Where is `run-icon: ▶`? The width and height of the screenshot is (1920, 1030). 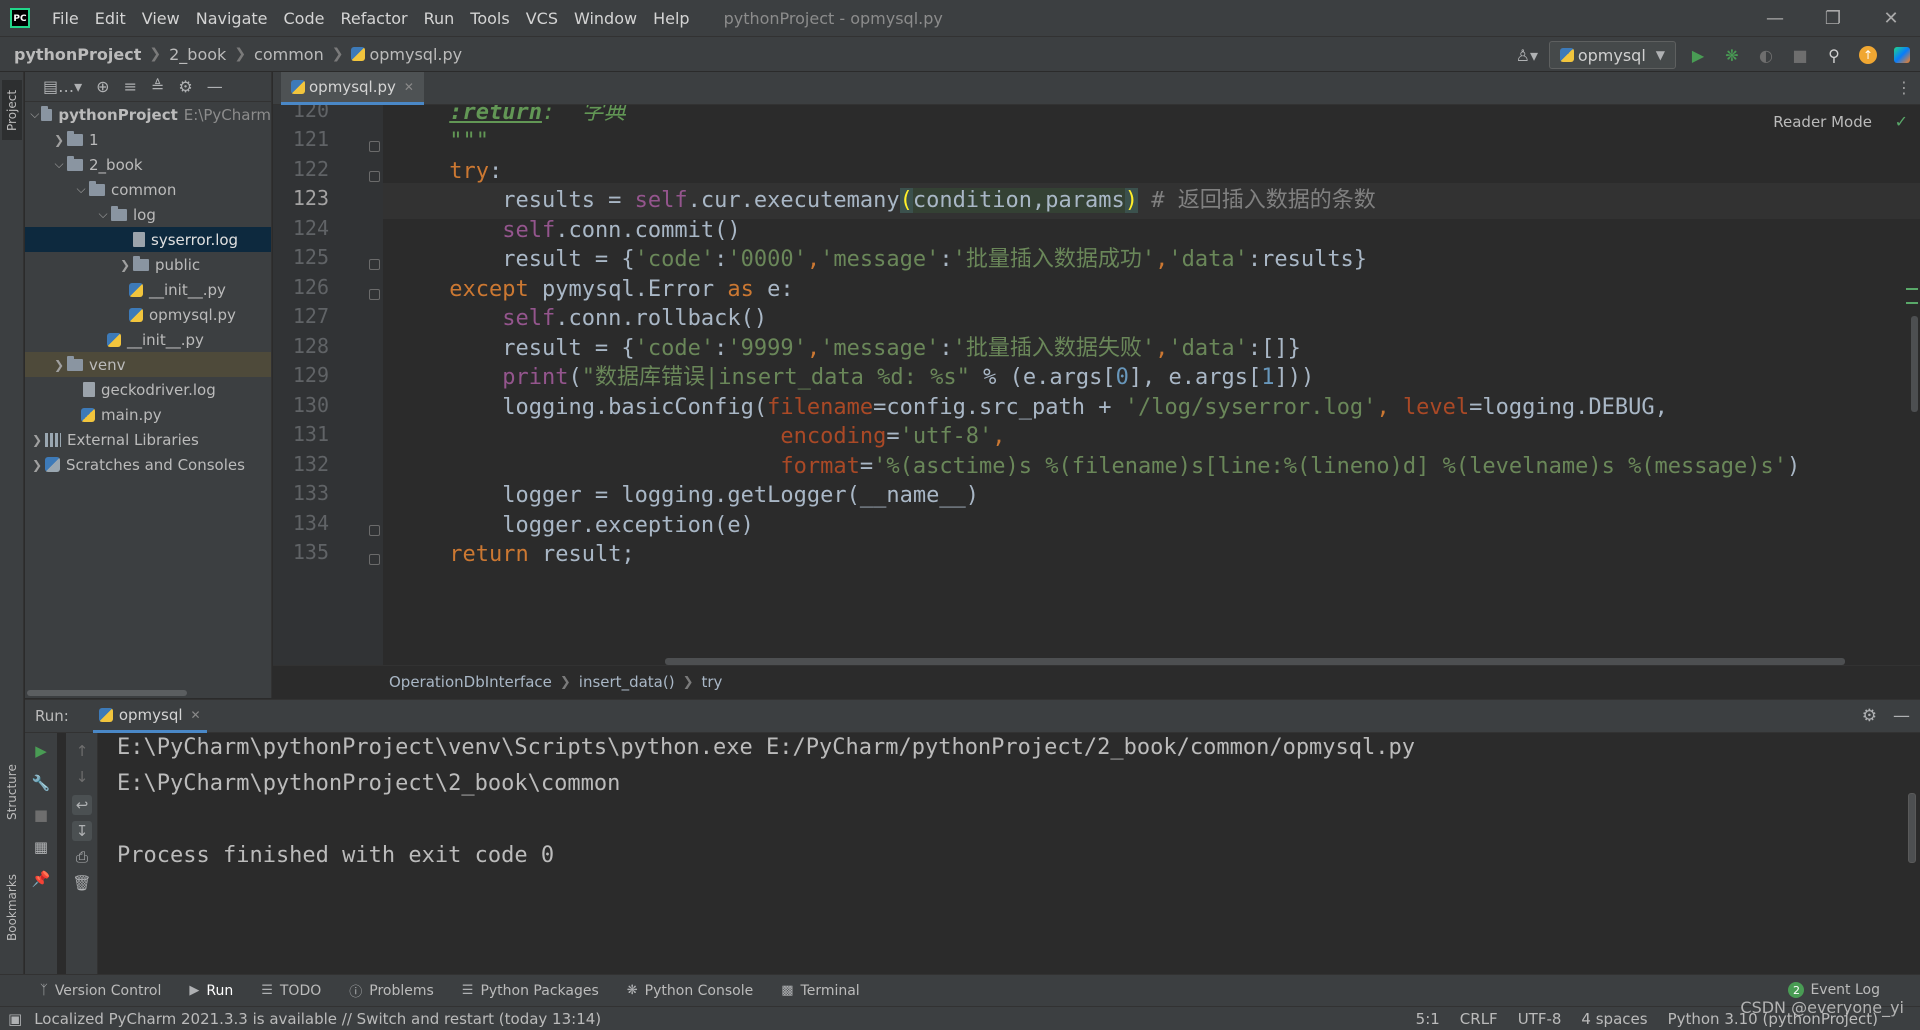 run-icon: ▶ is located at coordinates (1698, 55).